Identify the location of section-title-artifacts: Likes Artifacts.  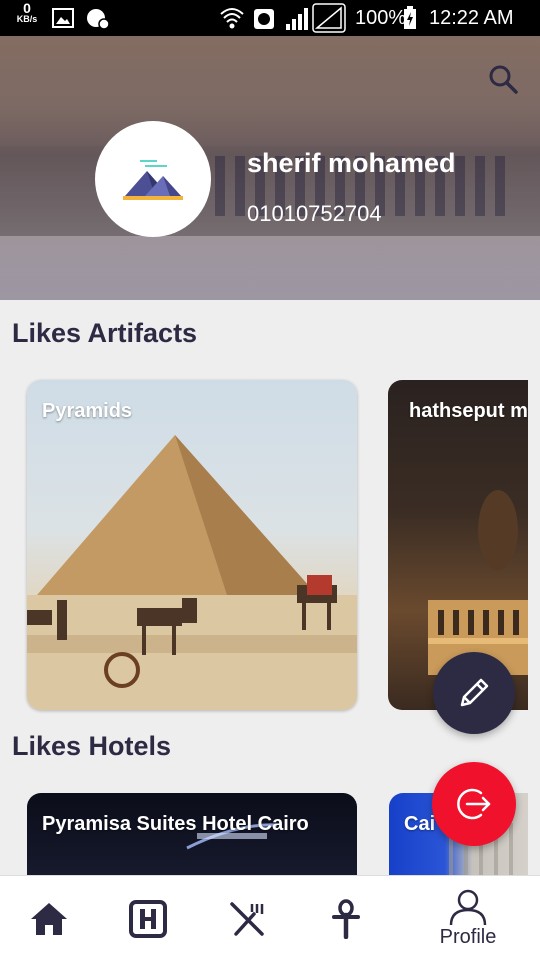
(105, 333).